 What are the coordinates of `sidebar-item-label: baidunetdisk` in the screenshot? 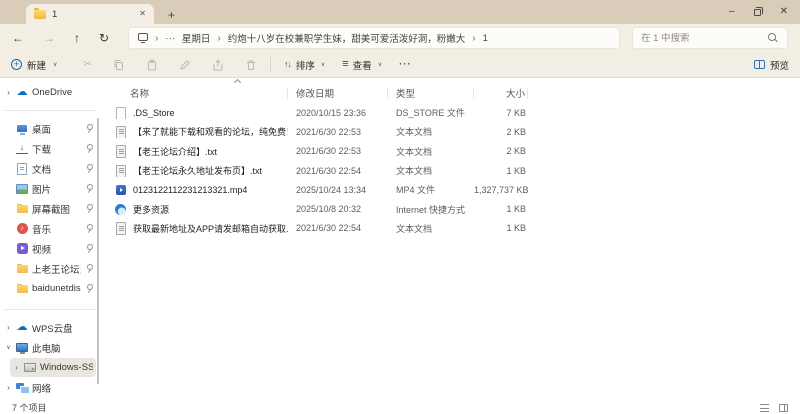 It's located at (56, 288).